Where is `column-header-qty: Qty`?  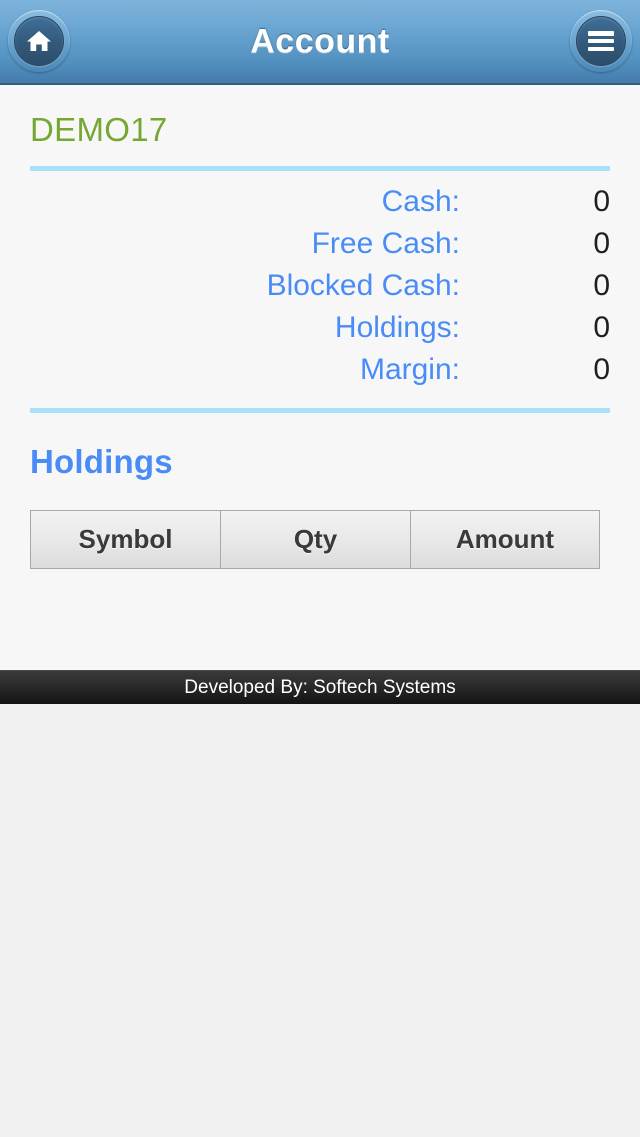
column-header-qty: Qty is located at coordinates (316, 539).